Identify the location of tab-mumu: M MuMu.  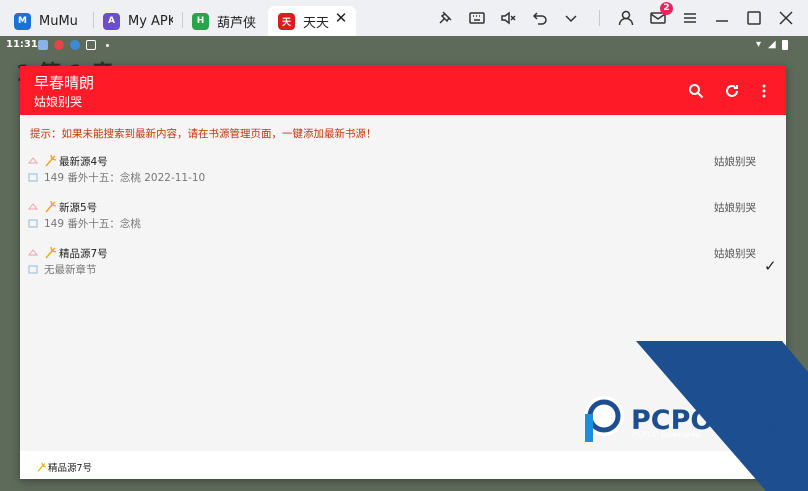
(53, 21).